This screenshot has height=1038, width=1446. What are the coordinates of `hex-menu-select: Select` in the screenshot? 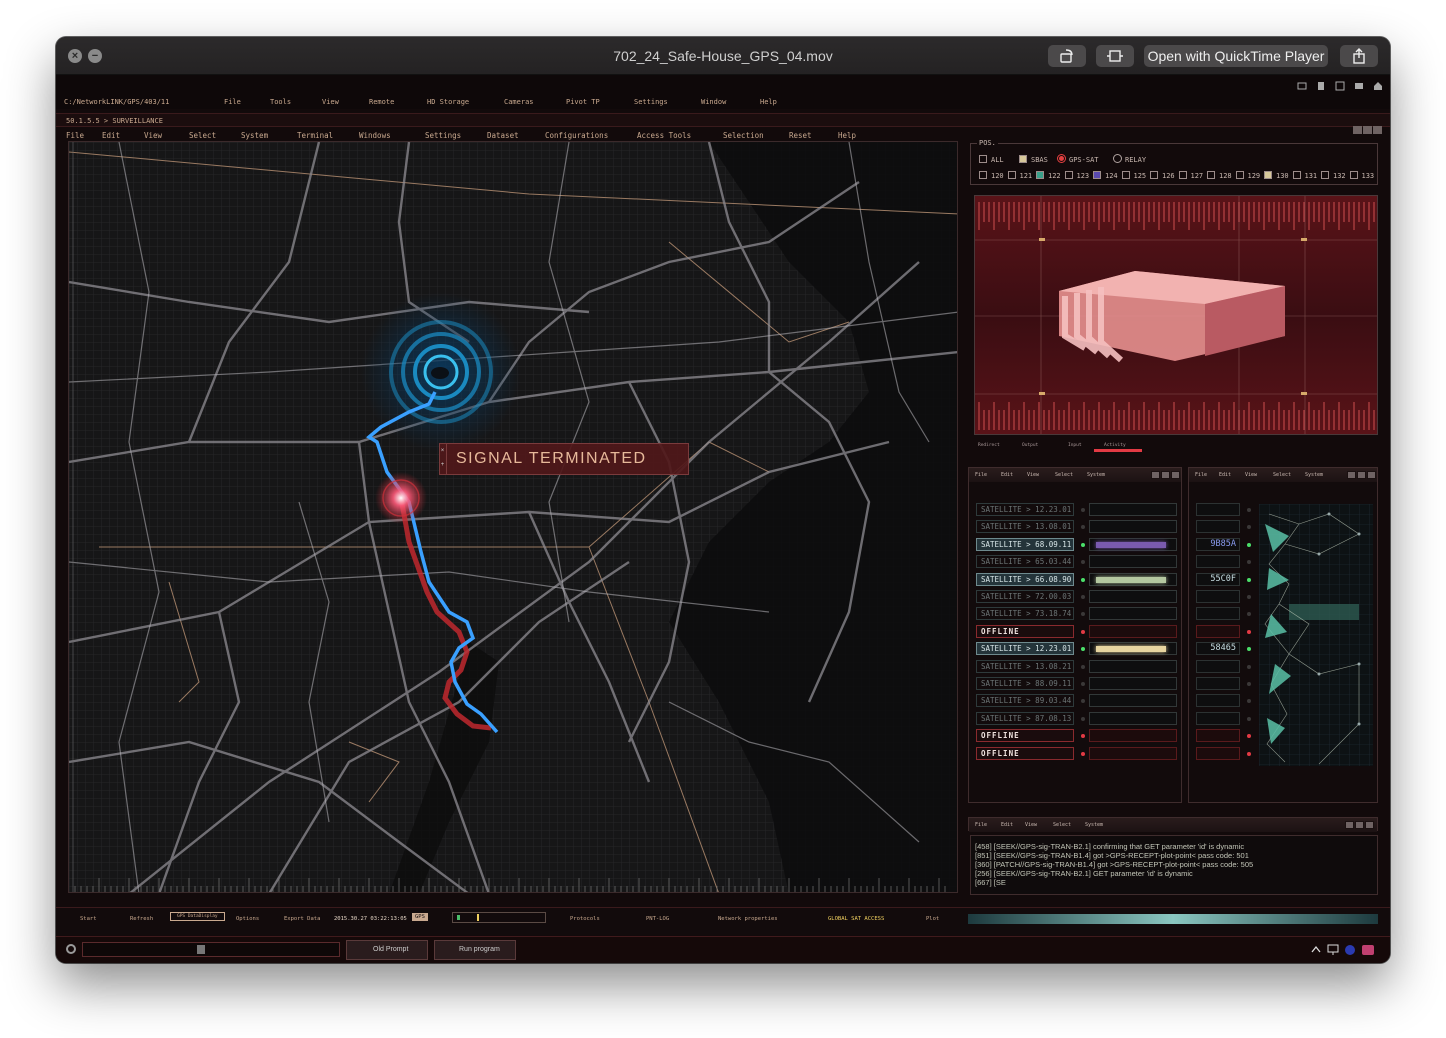 It's located at (1282, 475).